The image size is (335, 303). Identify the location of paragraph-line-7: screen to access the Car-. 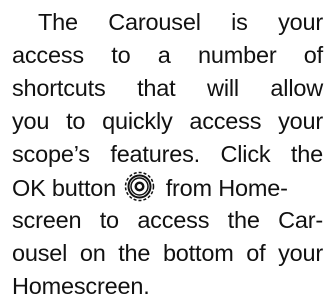
(167, 220).